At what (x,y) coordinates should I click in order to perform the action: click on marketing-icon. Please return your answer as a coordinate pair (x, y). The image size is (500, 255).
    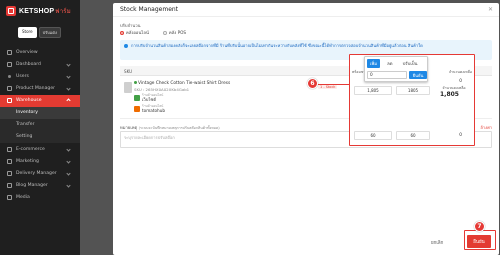
    Looking at the image, I should click on (9, 161).